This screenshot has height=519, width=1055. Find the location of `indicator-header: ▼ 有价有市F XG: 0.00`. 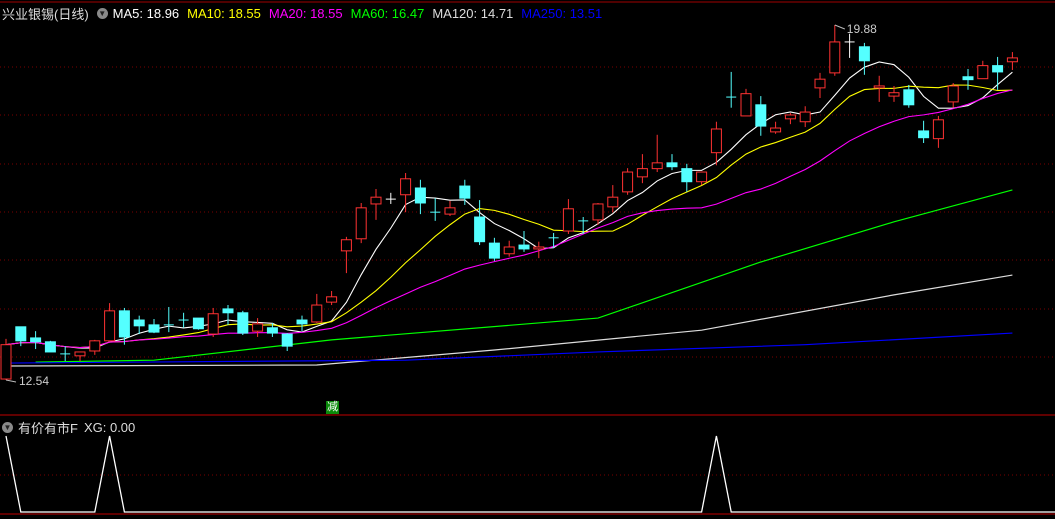

indicator-header: ▼ 有价有市F XG: 0.00 is located at coordinates (71, 427).